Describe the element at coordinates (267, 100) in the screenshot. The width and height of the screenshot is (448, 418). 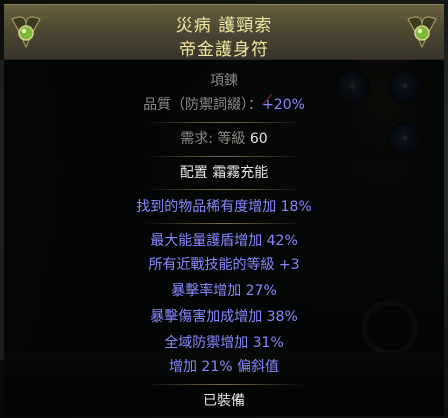
I see `cursor-mark-icon: ⟋` at that location.